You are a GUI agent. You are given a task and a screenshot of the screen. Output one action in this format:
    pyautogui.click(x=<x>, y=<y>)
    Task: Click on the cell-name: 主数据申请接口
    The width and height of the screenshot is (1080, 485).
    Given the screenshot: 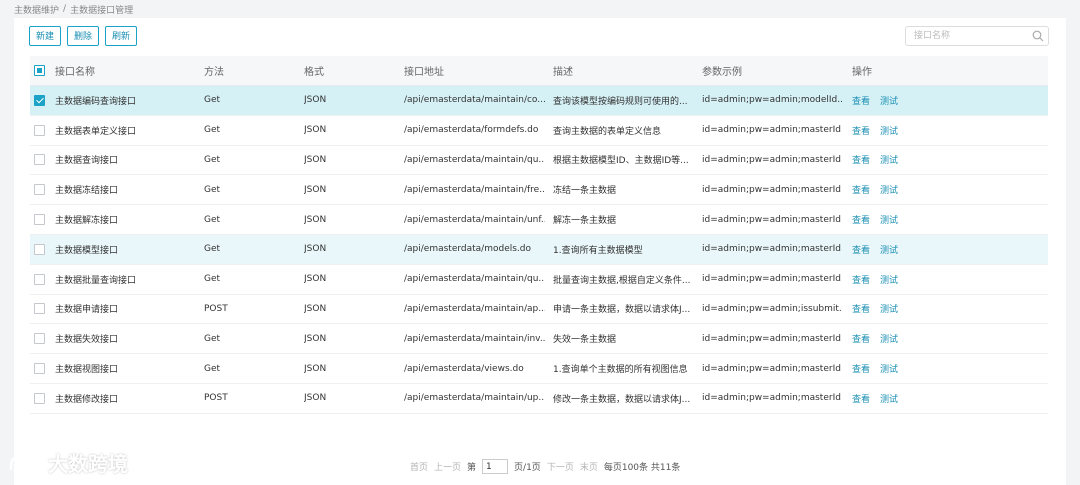 What is the action you would take?
    pyautogui.click(x=87, y=310)
    